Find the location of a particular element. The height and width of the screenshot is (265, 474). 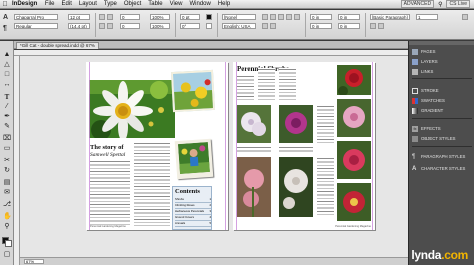

panel-stroke: STROKE is located at coordinates (442, 90).